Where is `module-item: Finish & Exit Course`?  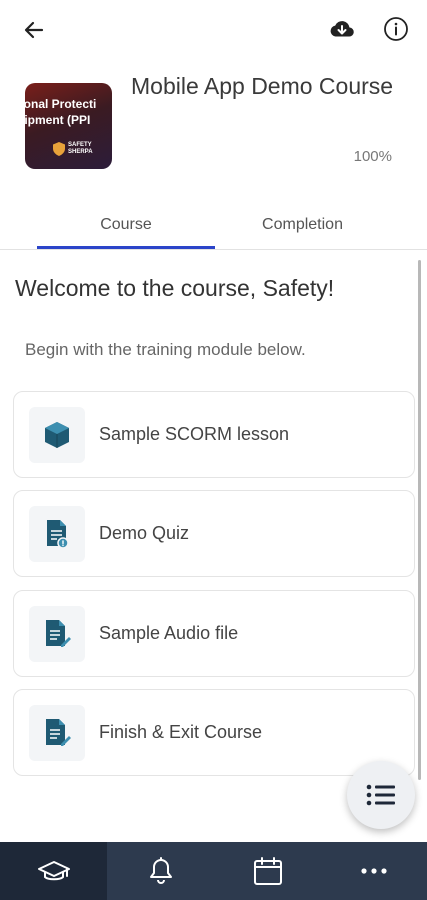 module-item: Finish & Exit Course is located at coordinates (214, 732).